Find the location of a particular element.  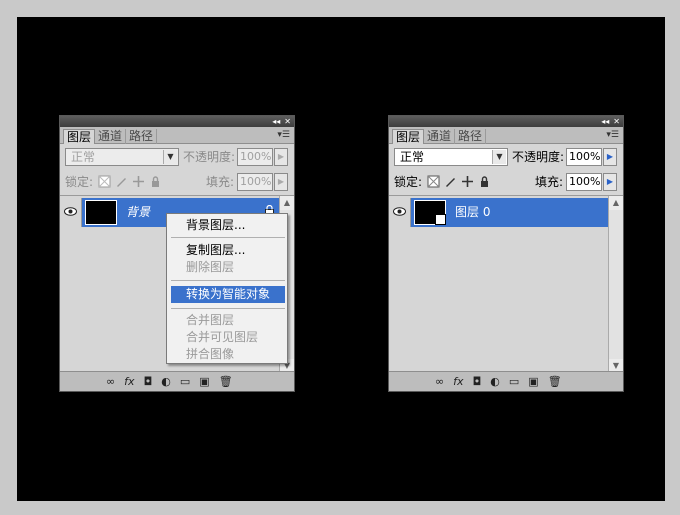

menu-item-delete-layer: 删除图层 is located at coordinates (228, 267).